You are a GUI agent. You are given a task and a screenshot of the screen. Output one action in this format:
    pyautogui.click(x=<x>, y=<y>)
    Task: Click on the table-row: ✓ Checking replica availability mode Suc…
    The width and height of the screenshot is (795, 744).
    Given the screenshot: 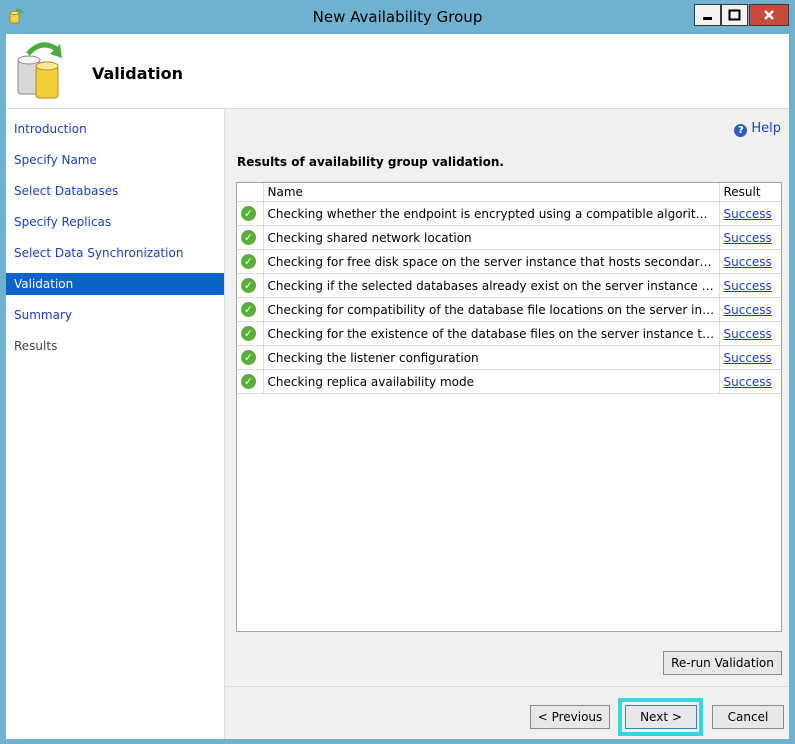 What is the action you would take?
    pyautogui.click(x=509, y=381)
    